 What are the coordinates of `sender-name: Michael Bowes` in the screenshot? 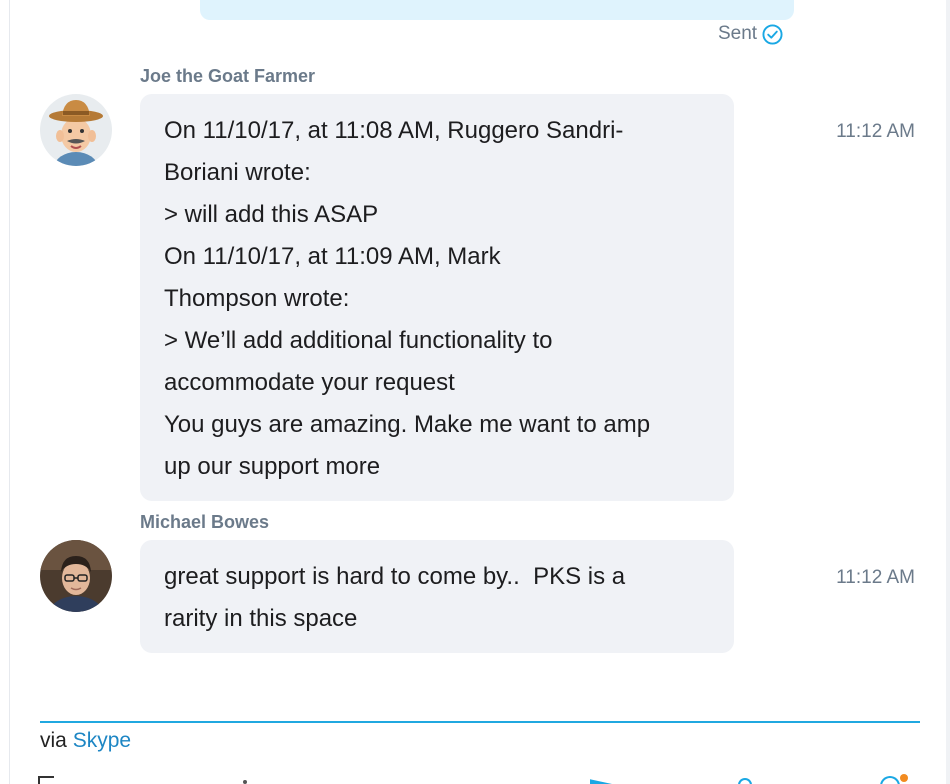 It's located at (204, 522).